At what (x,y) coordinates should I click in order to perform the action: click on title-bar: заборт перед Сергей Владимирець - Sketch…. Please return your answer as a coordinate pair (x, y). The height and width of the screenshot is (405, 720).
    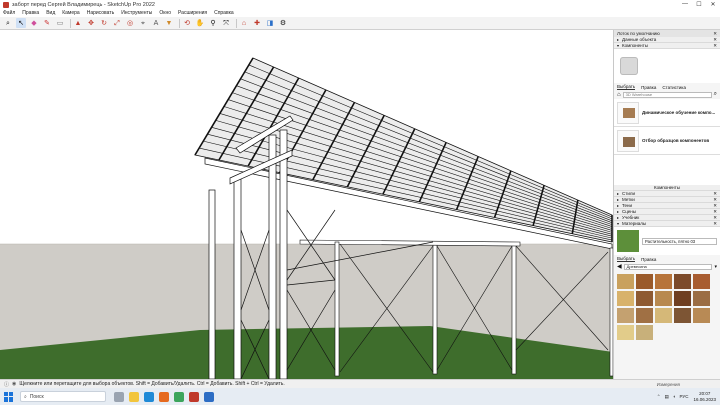
    Looking at the image, I should click on (360, 4).